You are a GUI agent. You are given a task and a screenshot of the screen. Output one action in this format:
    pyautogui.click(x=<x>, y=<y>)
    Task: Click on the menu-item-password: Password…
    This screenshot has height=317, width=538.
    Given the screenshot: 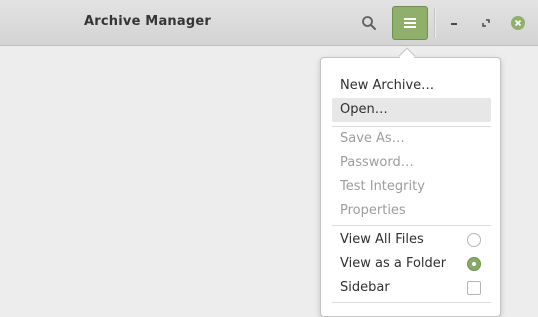 What is the action you would take?
    pyautogui.click(x=411, y=163)
    